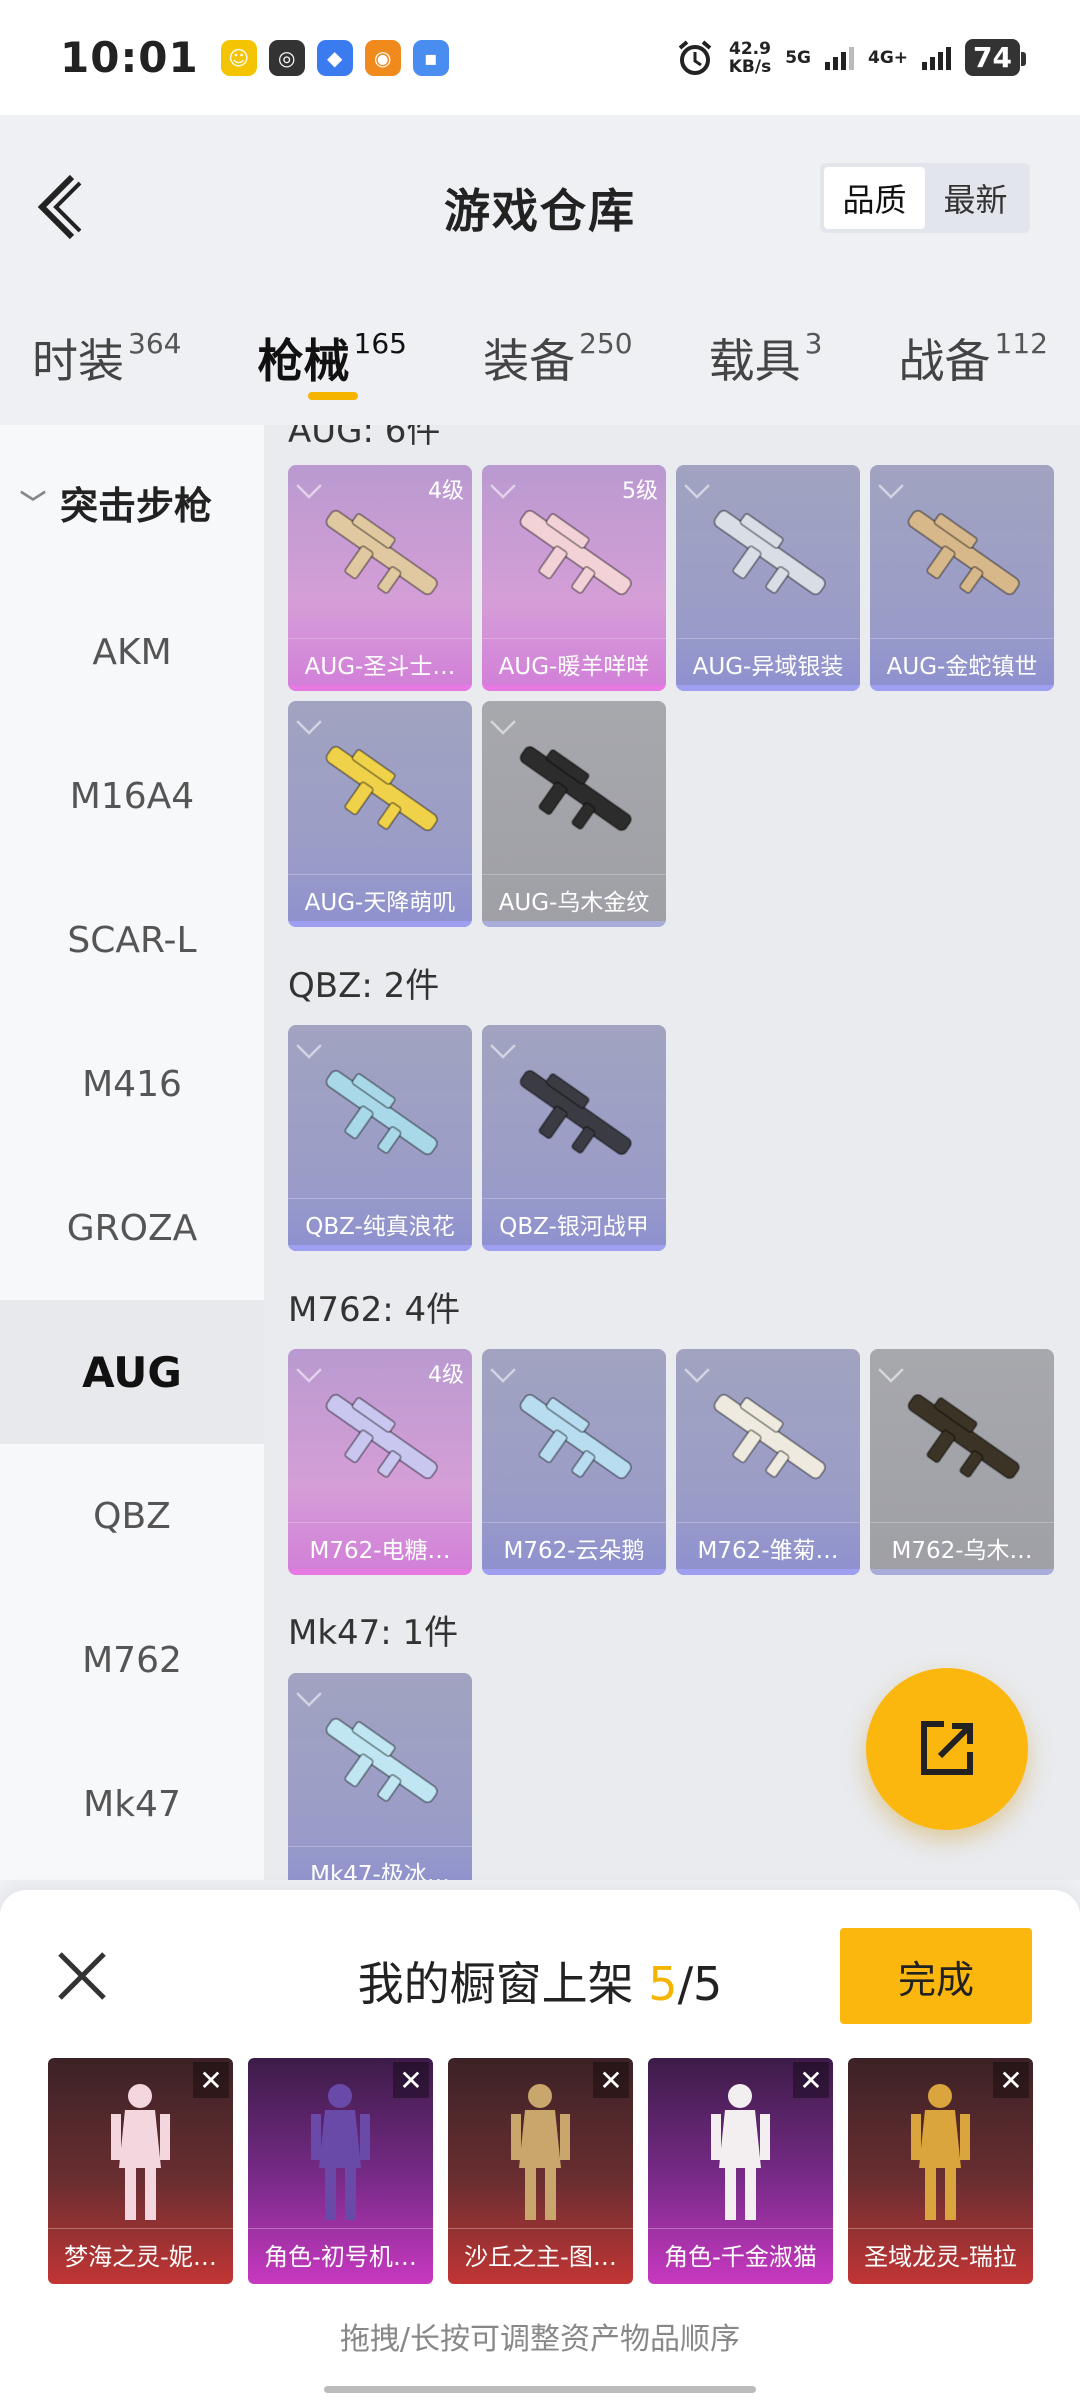  I want to click on tab-count: 112, so click(1021, 343).